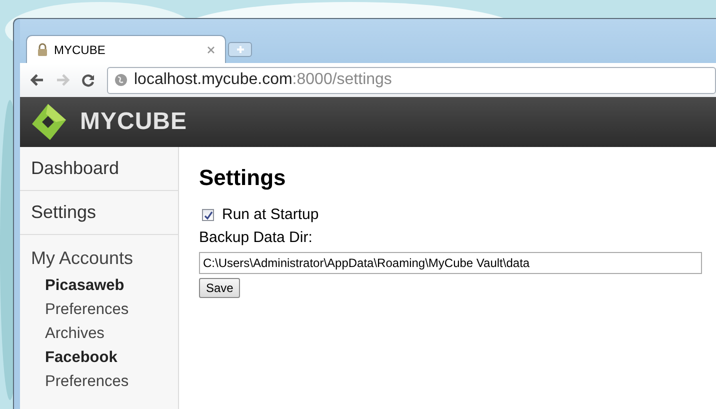  Describe the element at coordinates (126, 49) in the screenshot. I see `browser-tab: MYCUBE` at that location.